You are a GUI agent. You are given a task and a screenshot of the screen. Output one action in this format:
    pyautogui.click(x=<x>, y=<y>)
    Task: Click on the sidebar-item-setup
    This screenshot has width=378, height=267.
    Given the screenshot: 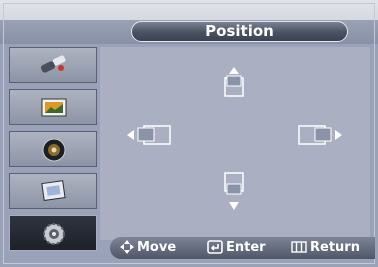 What is the action you would take?
    pyautogui.click(x=53, y=233)
    